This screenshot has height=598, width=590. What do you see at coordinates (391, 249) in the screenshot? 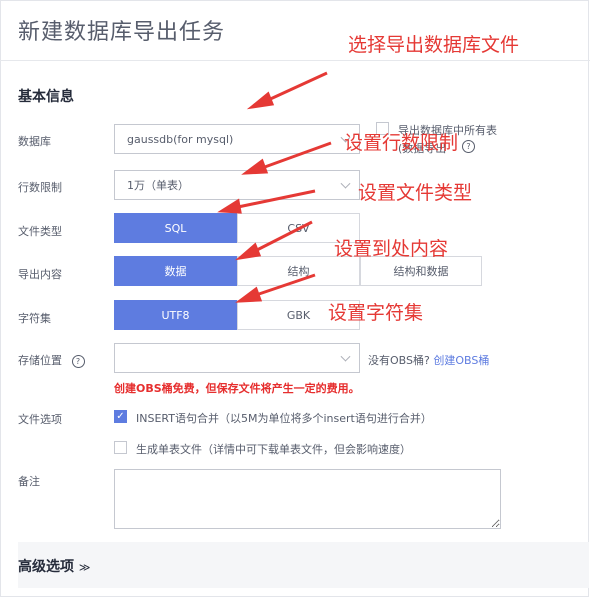
I see `annotation-4: 设置到处内容` at bounding box center [391, 249].